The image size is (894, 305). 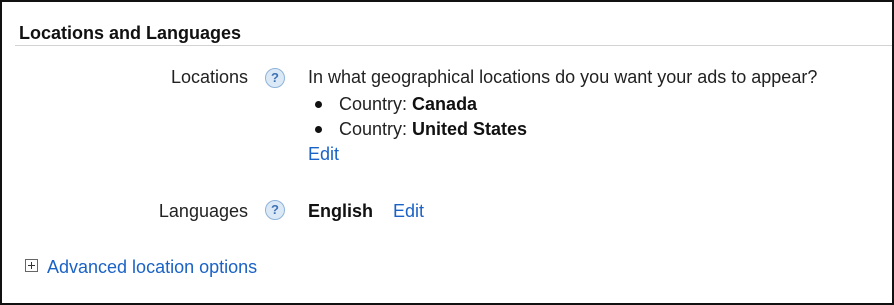 What do you see at coordinates (470, 129) in the screenshot?
I see `location-country: United States` at bounding box center [470, 129].